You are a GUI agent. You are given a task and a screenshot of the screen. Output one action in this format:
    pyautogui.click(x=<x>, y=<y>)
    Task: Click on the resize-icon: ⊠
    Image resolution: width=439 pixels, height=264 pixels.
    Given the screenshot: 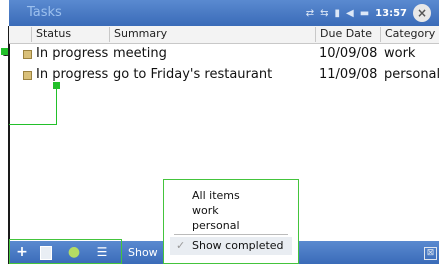 What is the action you would take?
    pyautogui.click(x=430, y=253)
    